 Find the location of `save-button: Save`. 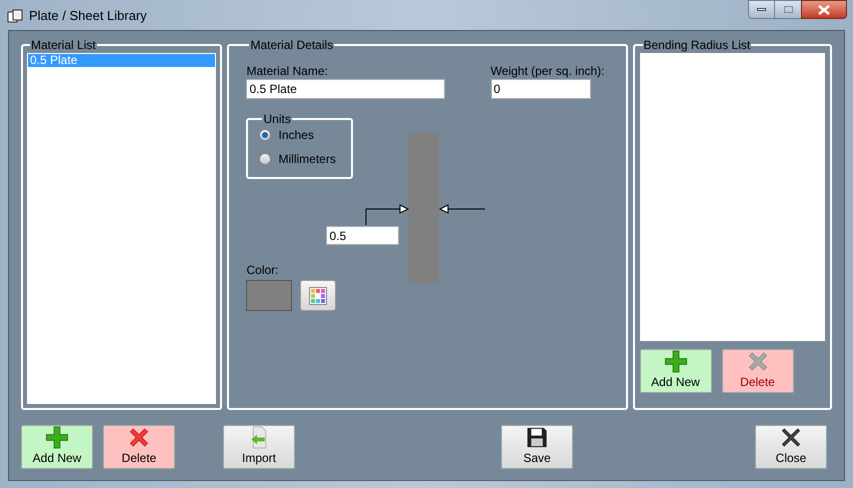

save-button: Save is located at coordinates (537, 447).